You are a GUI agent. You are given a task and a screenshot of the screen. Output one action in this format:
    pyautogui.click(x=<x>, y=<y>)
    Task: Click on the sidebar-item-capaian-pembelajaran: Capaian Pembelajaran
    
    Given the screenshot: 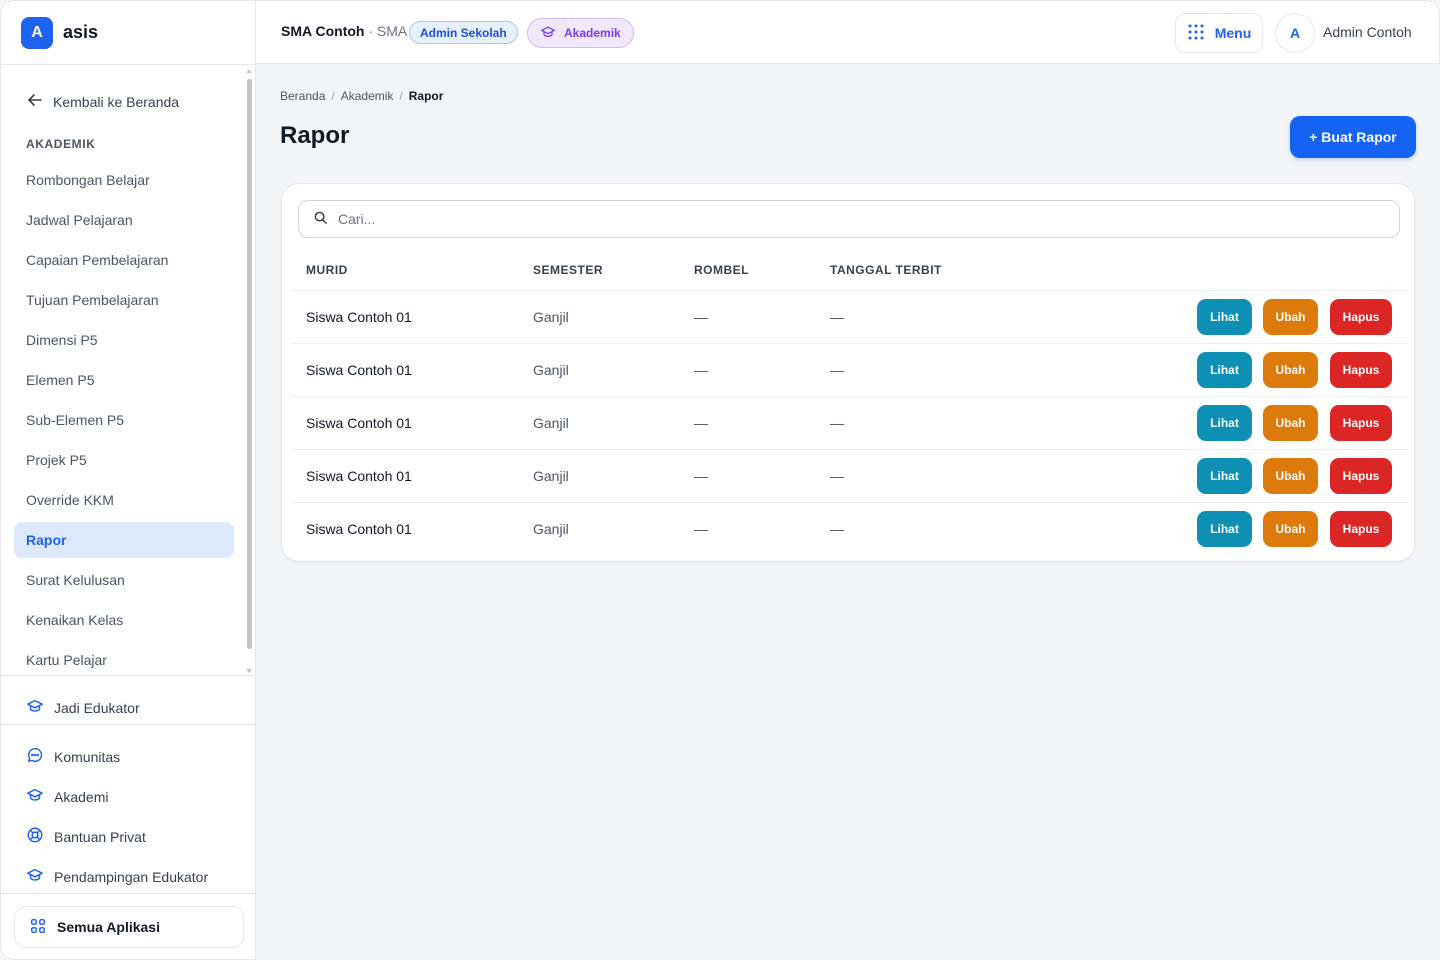 What is the action you would take?
    pyautogui.click(x=124, y=260)
    